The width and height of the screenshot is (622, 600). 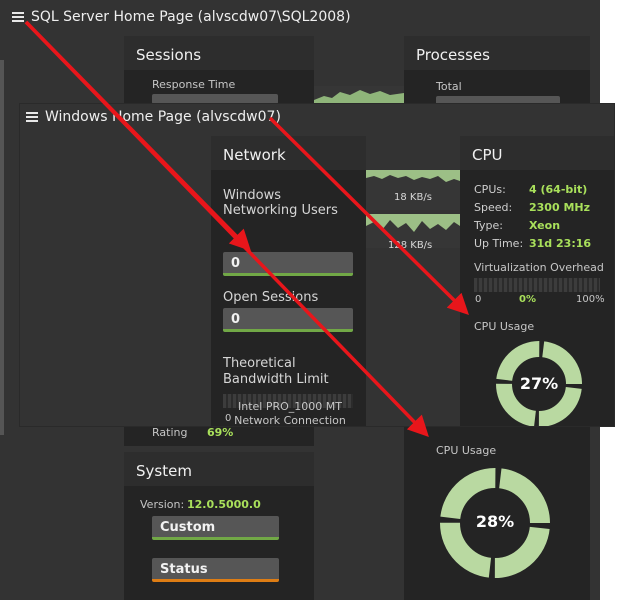 What do you see at coordinates (188, 527) in the screenshot?
I see `custom-button-label: Custom` at bounding box center [188, 527].